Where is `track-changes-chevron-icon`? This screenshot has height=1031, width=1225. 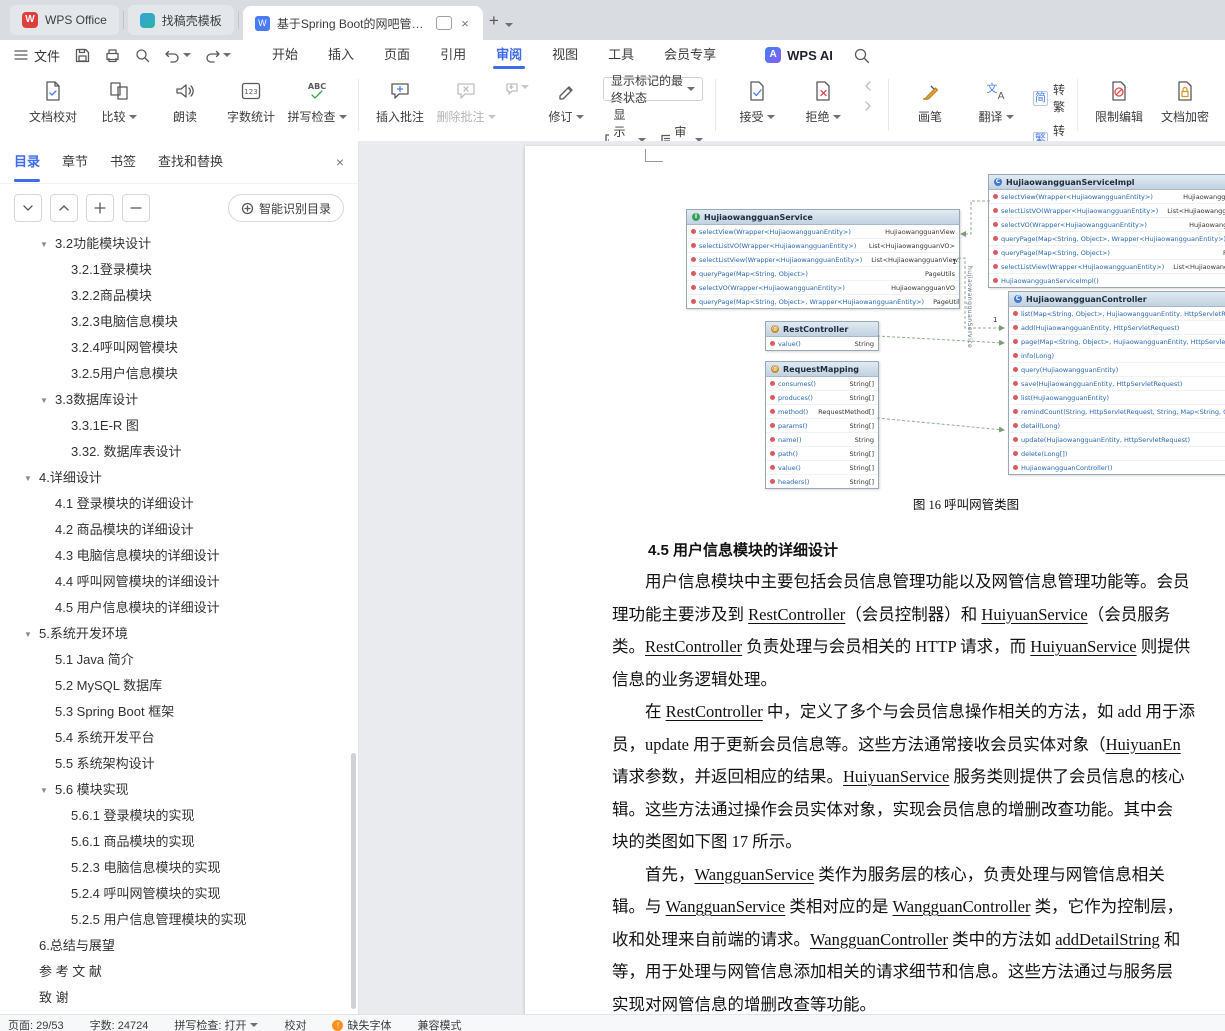 track-changes-chevron-icon is located at coordinates (579, 118).